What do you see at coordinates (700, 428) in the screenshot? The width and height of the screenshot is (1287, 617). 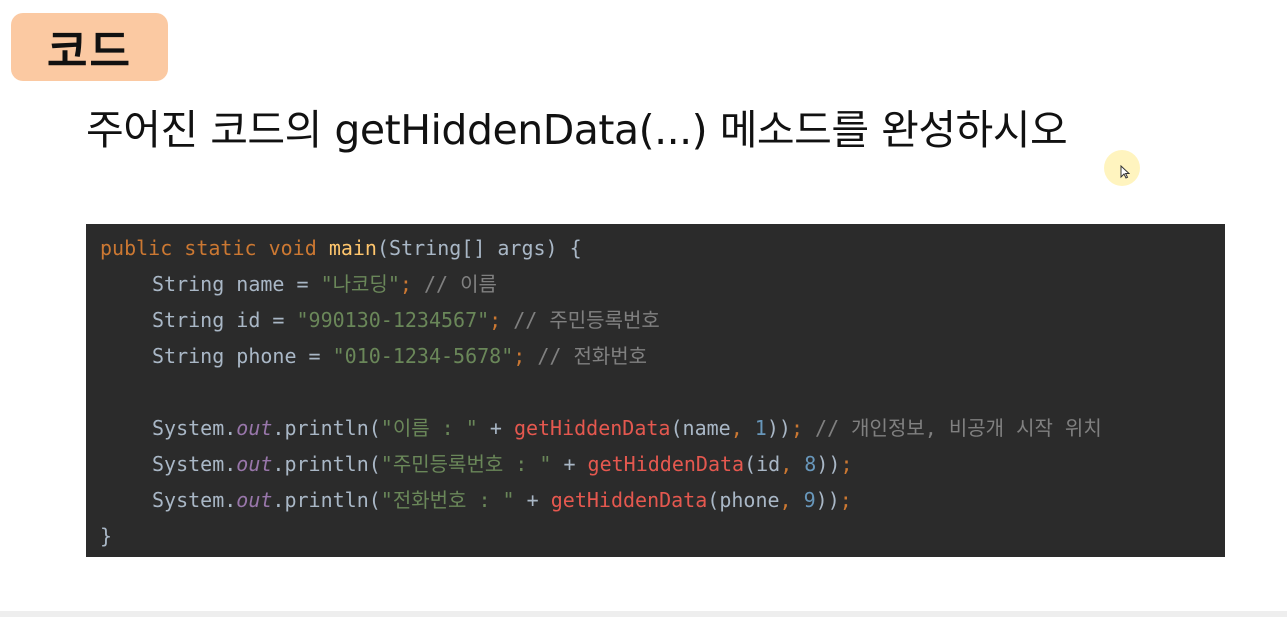 I see `call-args: (name` at bounding box center [700, 428].